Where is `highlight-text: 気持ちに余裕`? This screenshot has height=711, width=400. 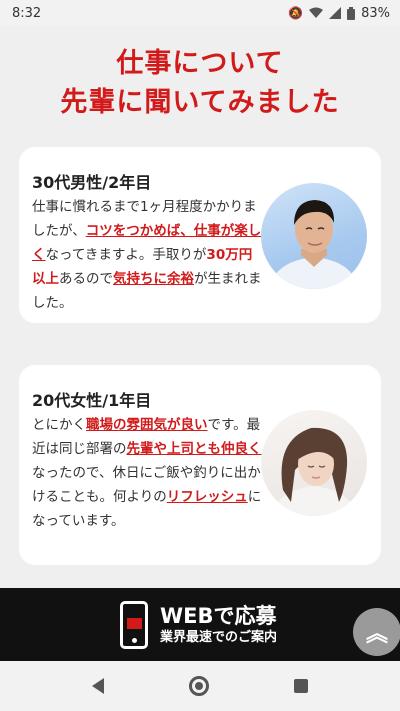
highlight-text: 気持ちに余裕 is located at coordinates (153, 279).